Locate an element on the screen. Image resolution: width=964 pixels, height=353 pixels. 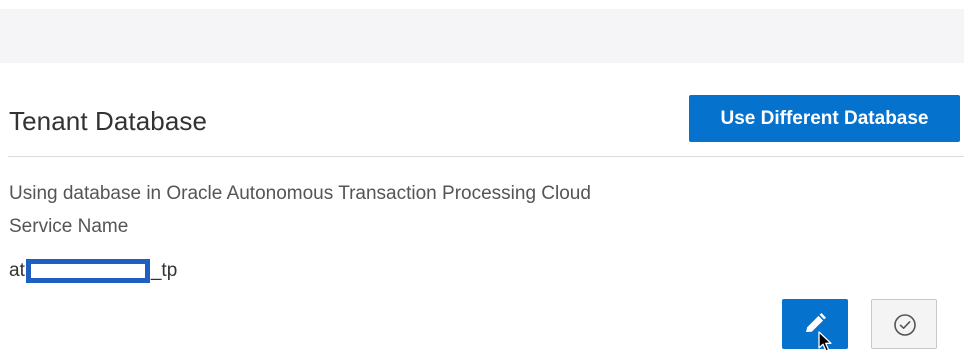
divider is located at coordinates (486, 156).